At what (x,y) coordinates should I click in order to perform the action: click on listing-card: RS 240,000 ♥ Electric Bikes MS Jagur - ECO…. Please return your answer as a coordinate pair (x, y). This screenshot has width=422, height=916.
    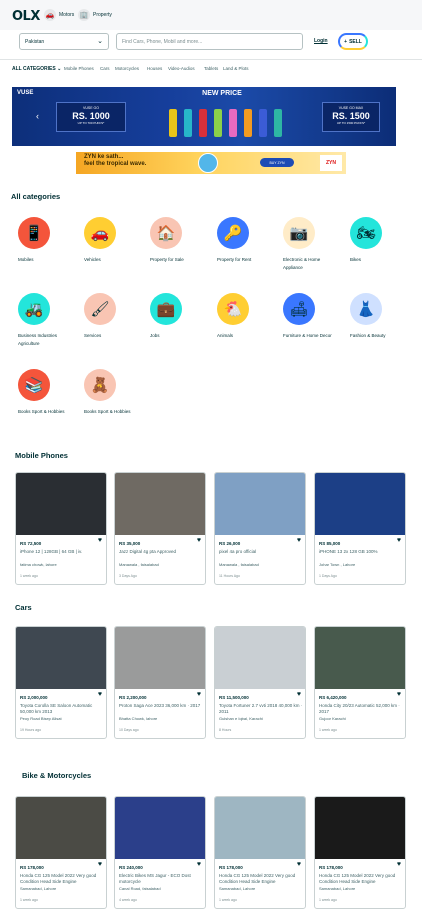
    Looking at the image, I should click on (160, 852).